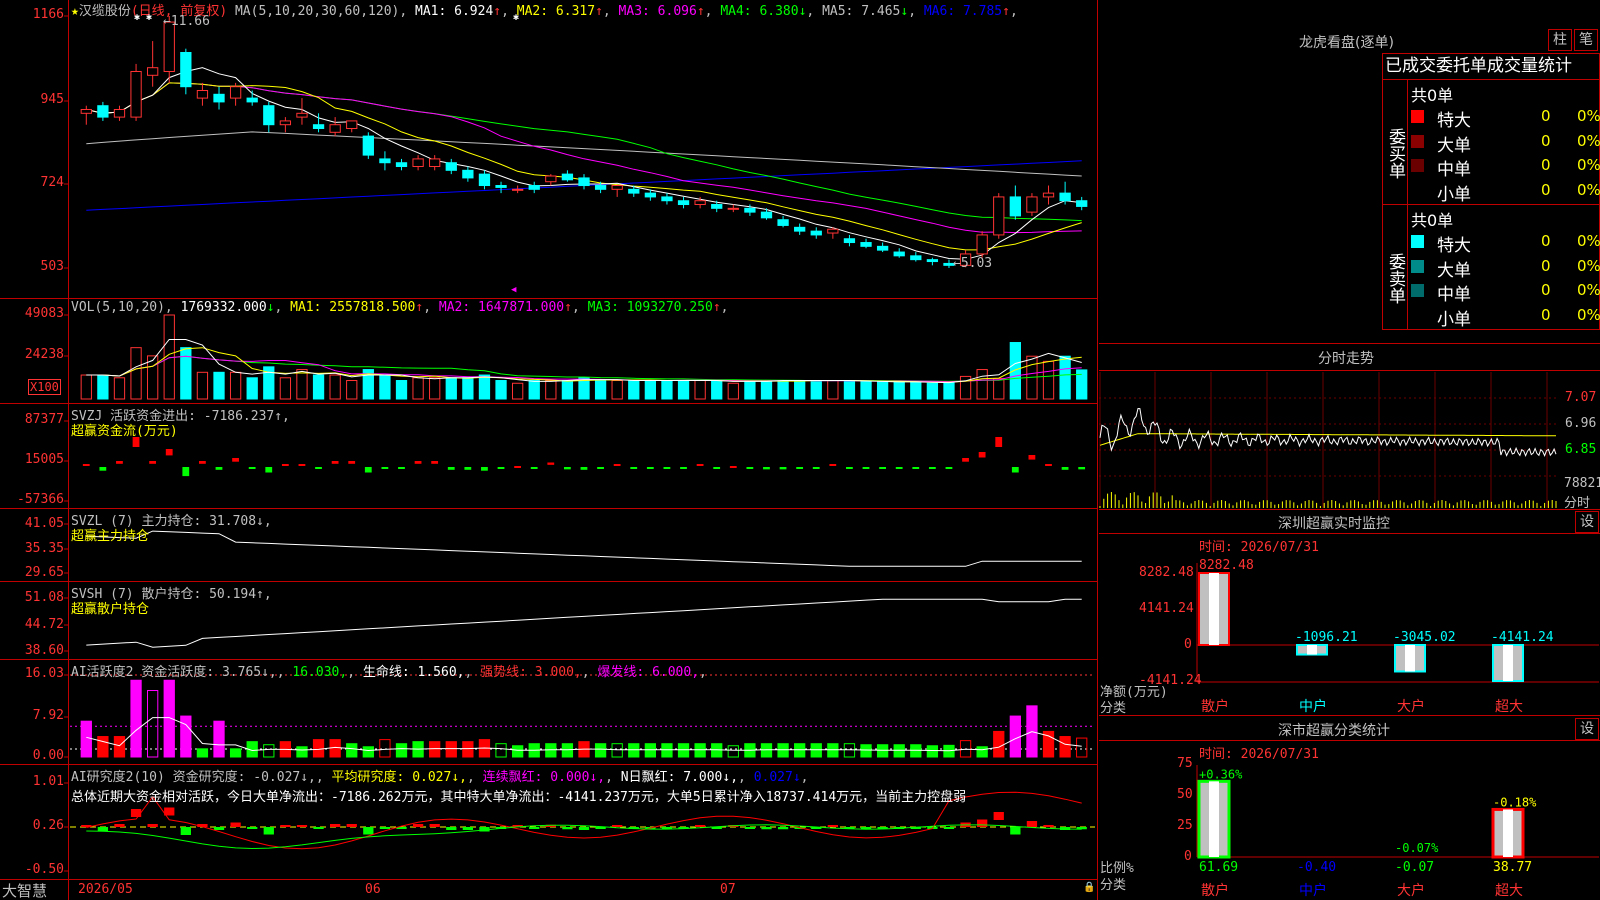 The width and height of the screenshot is (1600, 900). I want to click on ma2-line, so click(584, 166).